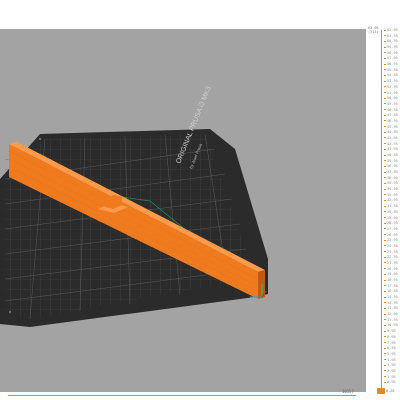 The width and height of the screenshot is (400, 400). Describe the element at coordinates (391, 47) in the screenshot. I see `layer-tick-label: 59.95` at that location.